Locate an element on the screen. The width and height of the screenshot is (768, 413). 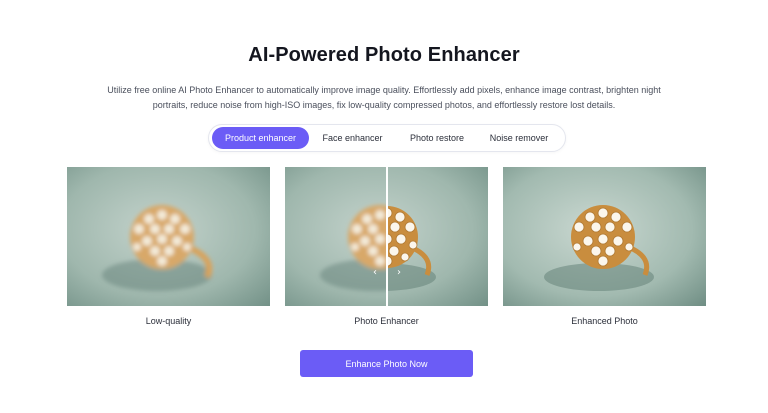
caption-low-quality: Low-quality is located at coordinates (168, 321).